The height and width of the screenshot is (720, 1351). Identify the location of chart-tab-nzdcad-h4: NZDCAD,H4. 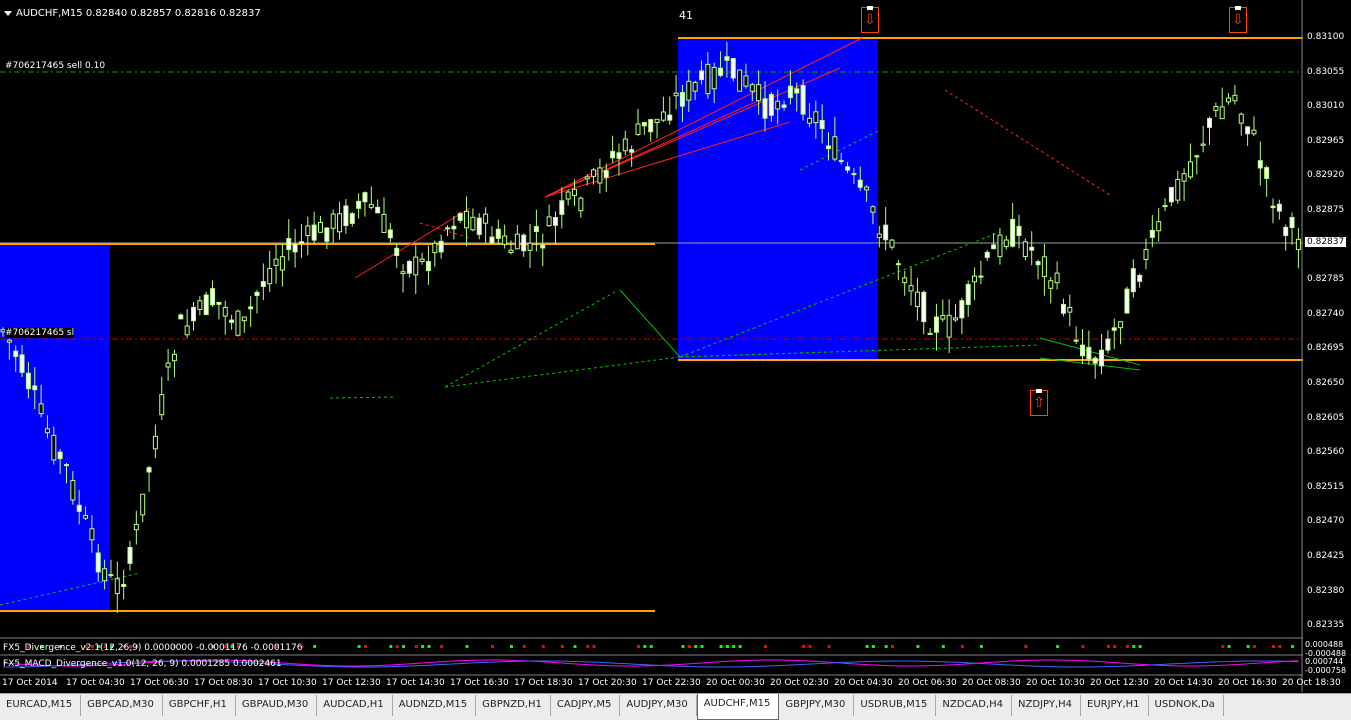
(974, 705).